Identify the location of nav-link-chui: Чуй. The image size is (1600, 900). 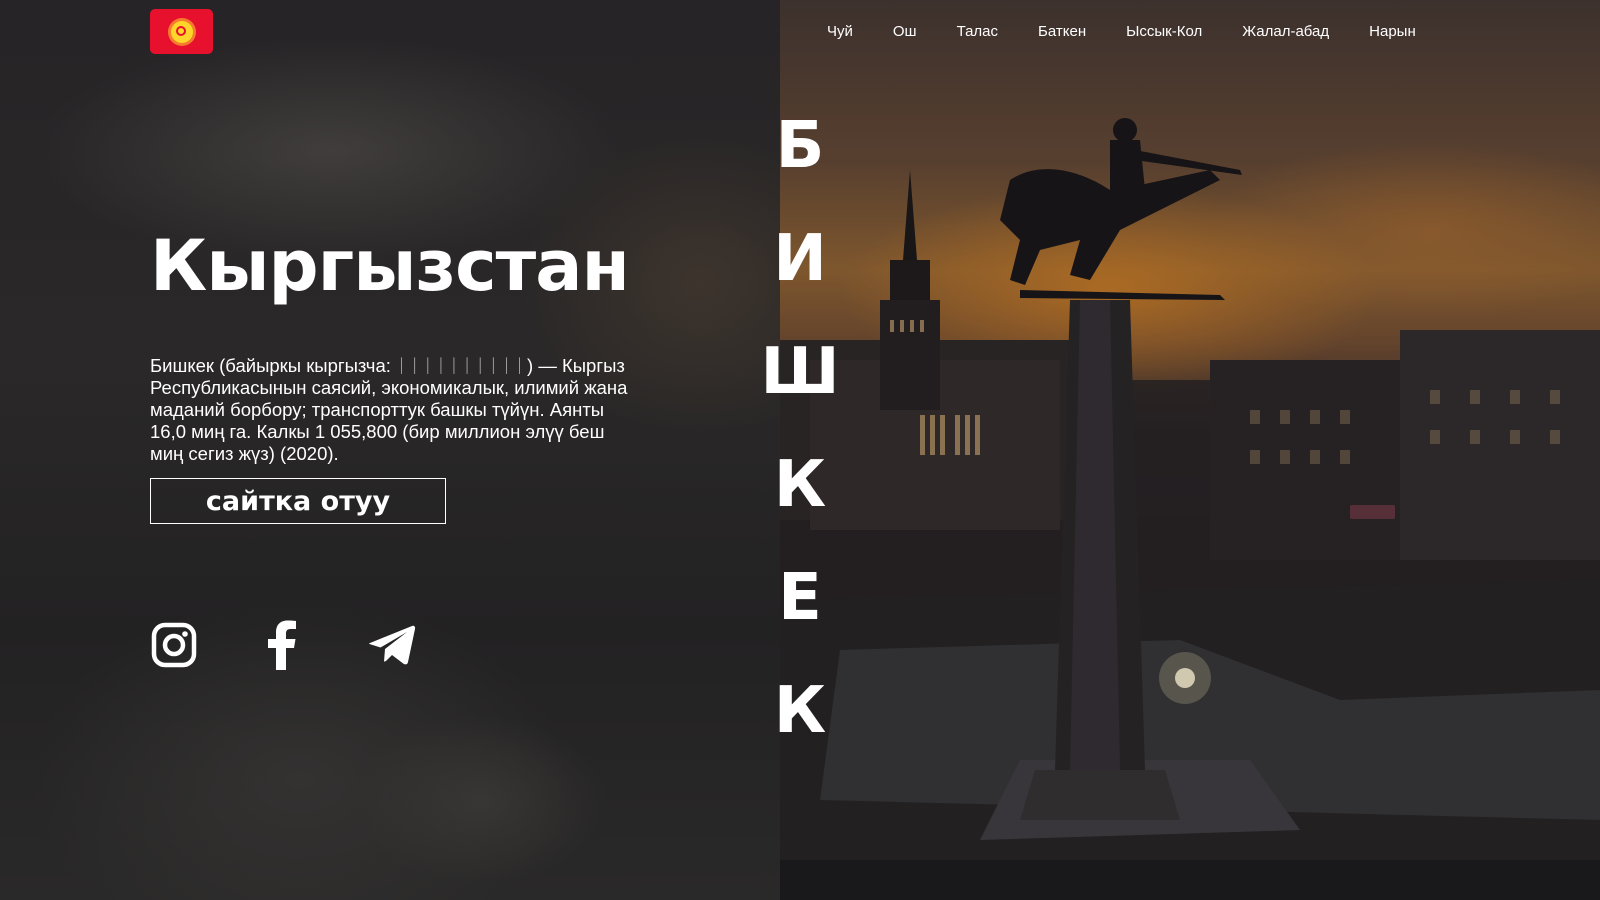
(840, 32).